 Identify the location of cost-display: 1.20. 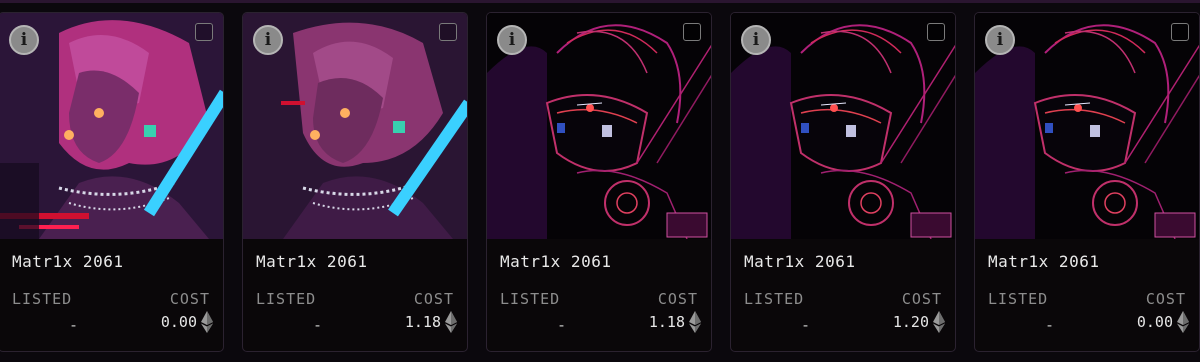
(919, 322).